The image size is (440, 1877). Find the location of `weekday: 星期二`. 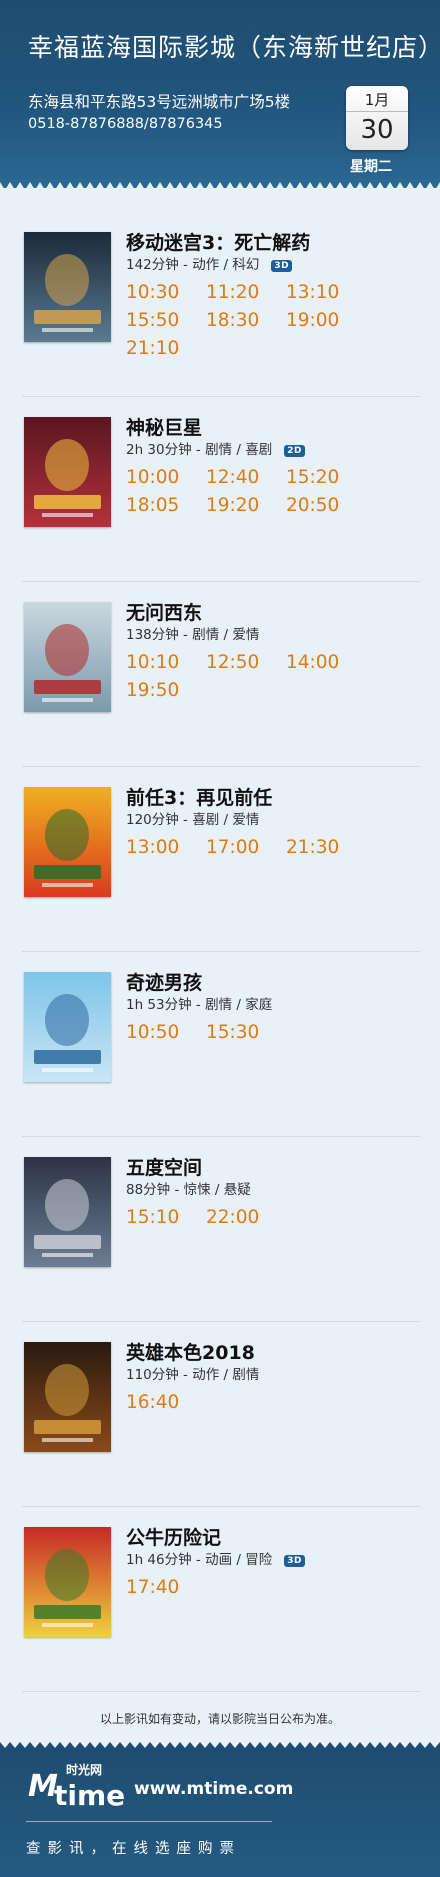

weekday: 星期二 is located at coordinates (371, 167).